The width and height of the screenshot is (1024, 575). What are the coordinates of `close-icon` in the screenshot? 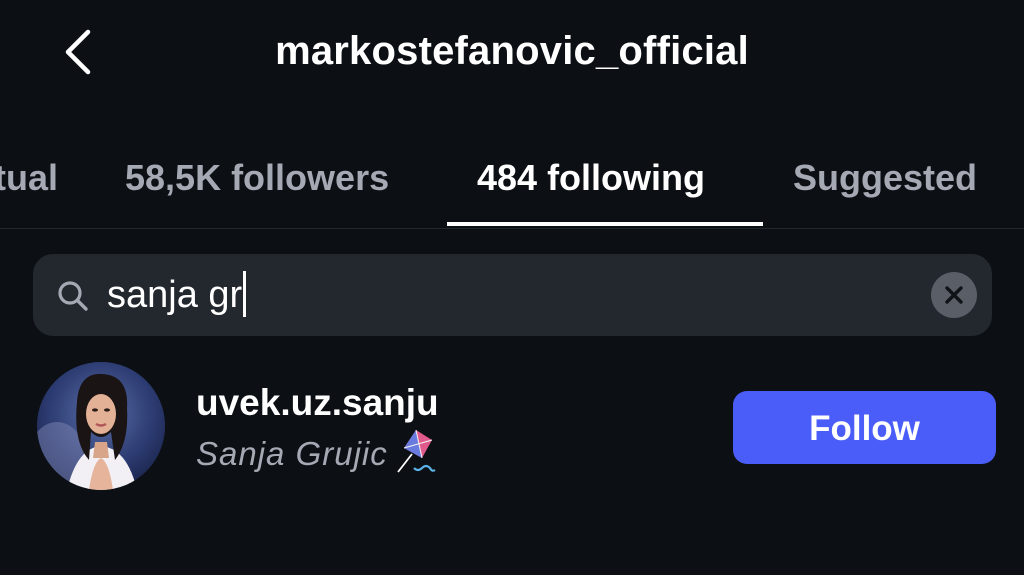 It's located at (954, 295).